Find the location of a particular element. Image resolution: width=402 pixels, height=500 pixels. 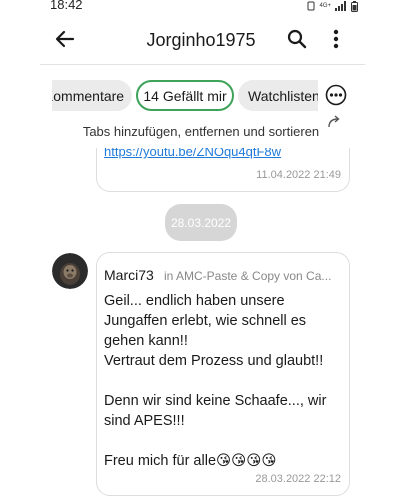

date-separator: 28.03.2022 is located at coordinates (201, 222).